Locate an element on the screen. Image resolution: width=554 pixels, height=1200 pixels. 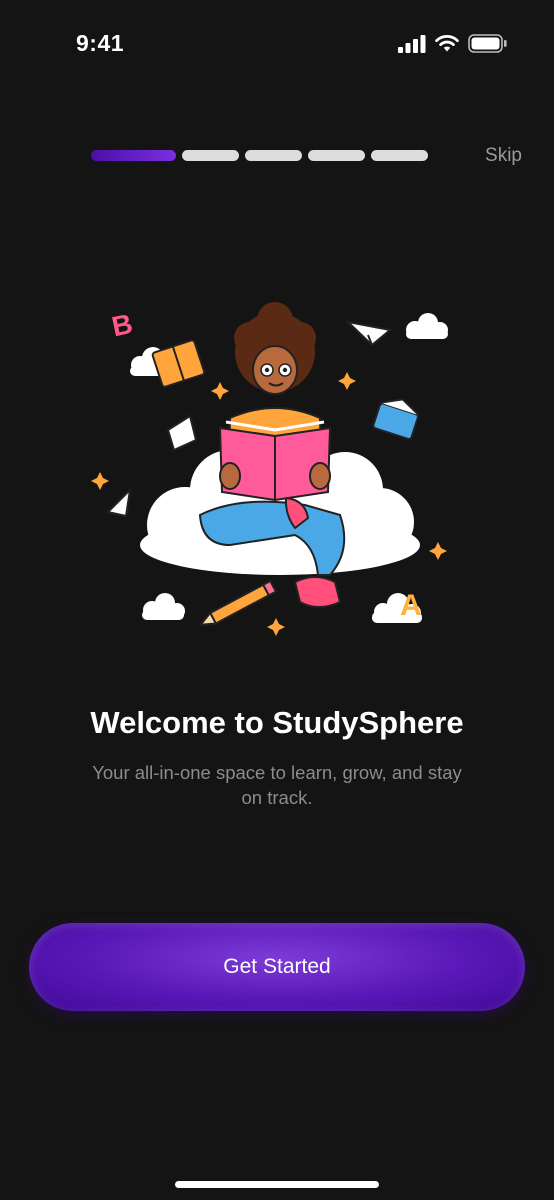
status-time: 9:41 is located at coordinates (100, 43).